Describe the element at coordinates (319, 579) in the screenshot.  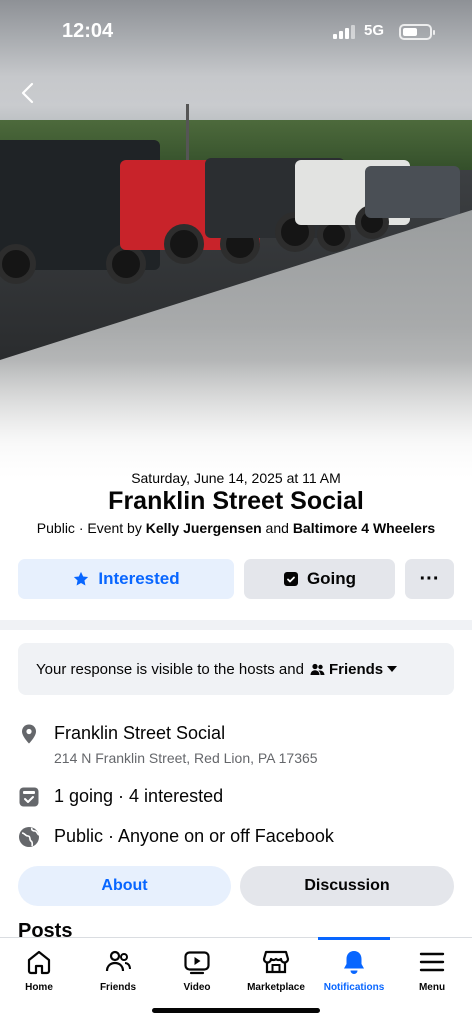
I see `going-button: Going` at that location.